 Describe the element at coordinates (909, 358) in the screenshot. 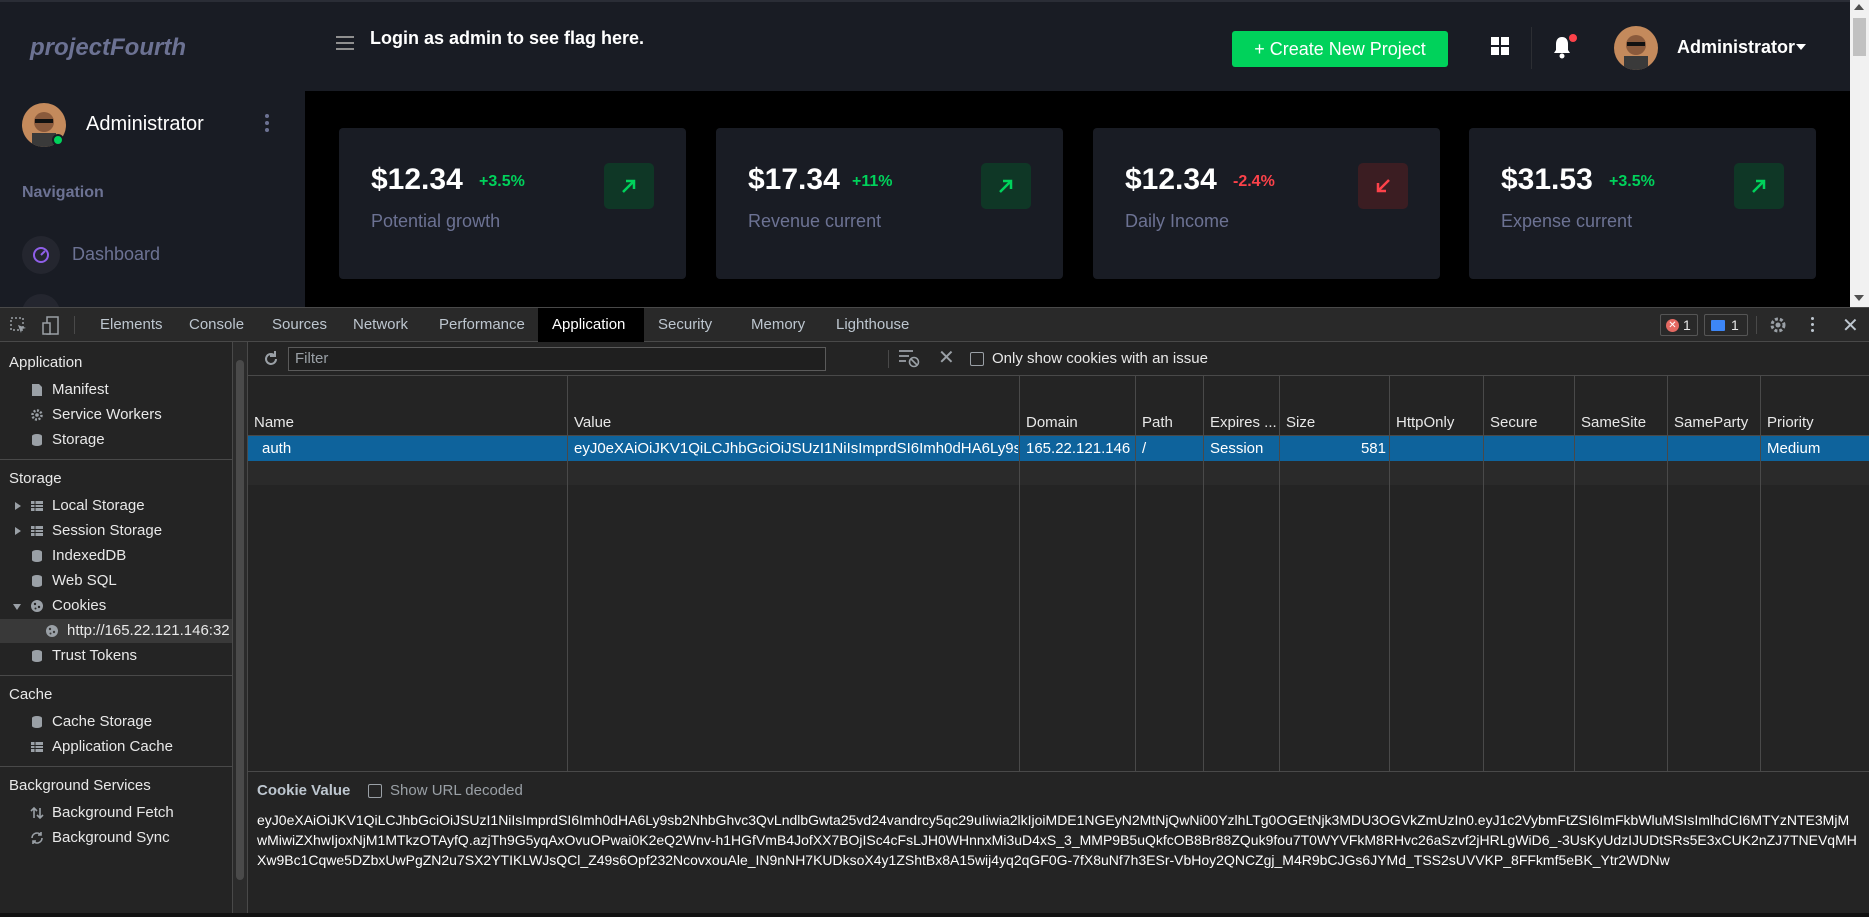

I see `clear-filtered-cookies-icon` at that location.